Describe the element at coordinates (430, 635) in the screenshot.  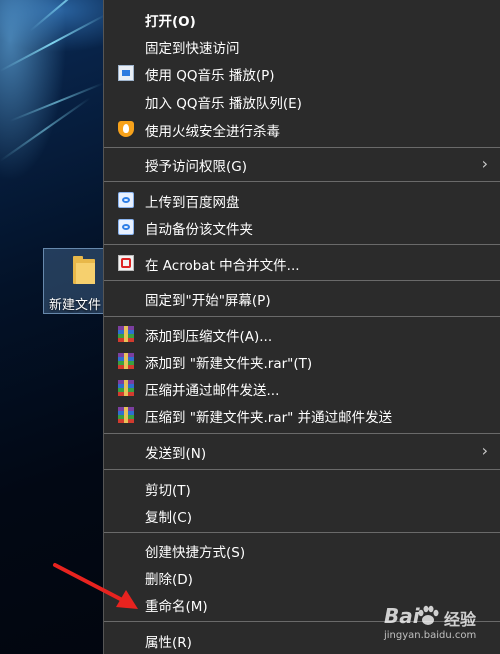
I see `watermark-url: jingyan.baidu.com` at that location.